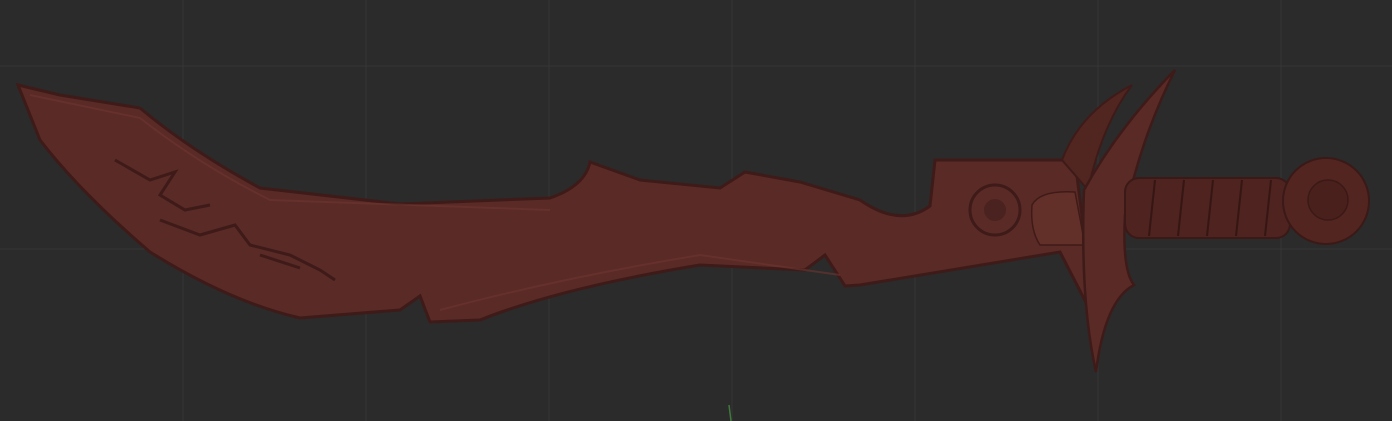 The width and height of the screenshot is (1392, 421). I want to click on hilt-rivet-center, so click(995, 210).